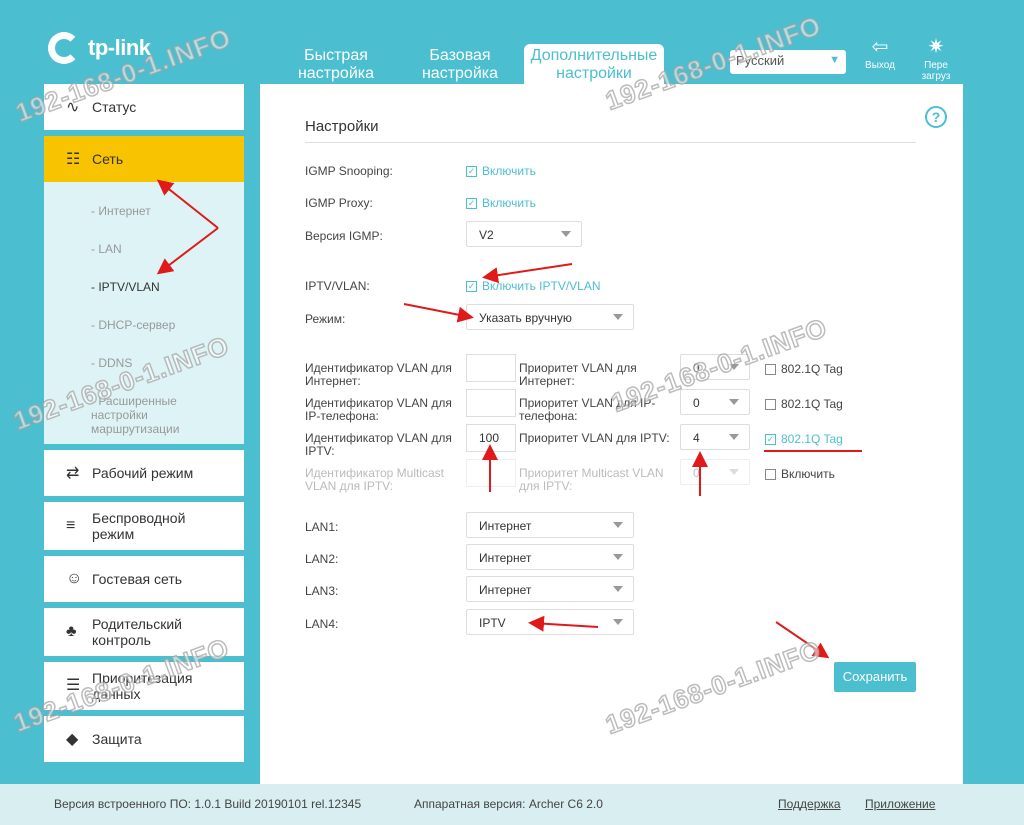 The image size is (1024, 825). Describe the element at coordinates (550, 622) in the screenshot. I see `lan4-select: IPTV` at that location.